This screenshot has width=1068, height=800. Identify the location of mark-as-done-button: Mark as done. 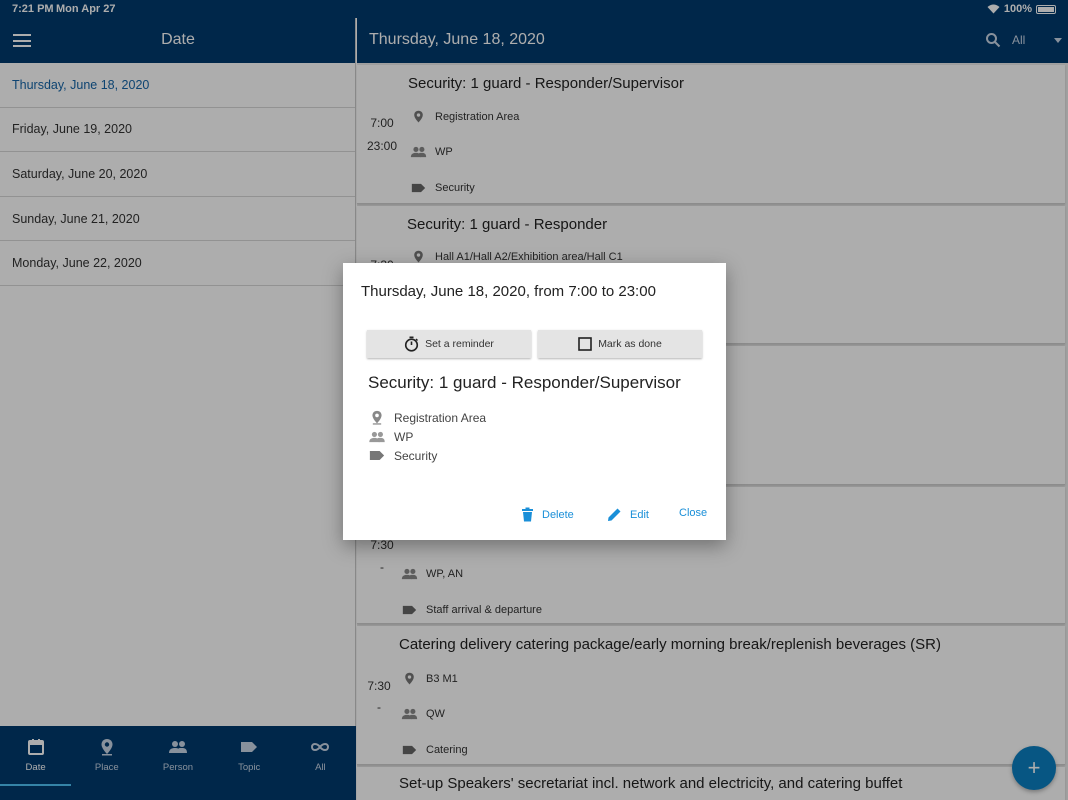
(620, 344).